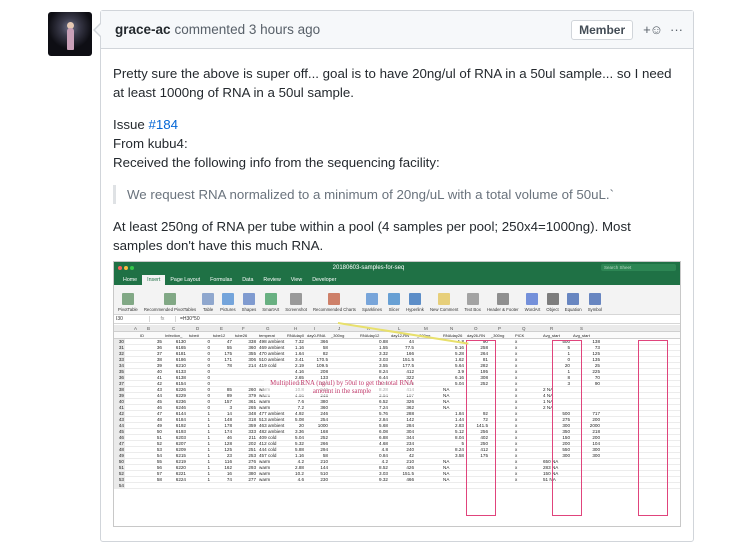  What do you see at coordinates (132, 267) in the screenshot?
I see `zoom-light-icon` at bounding box center [132, 267].